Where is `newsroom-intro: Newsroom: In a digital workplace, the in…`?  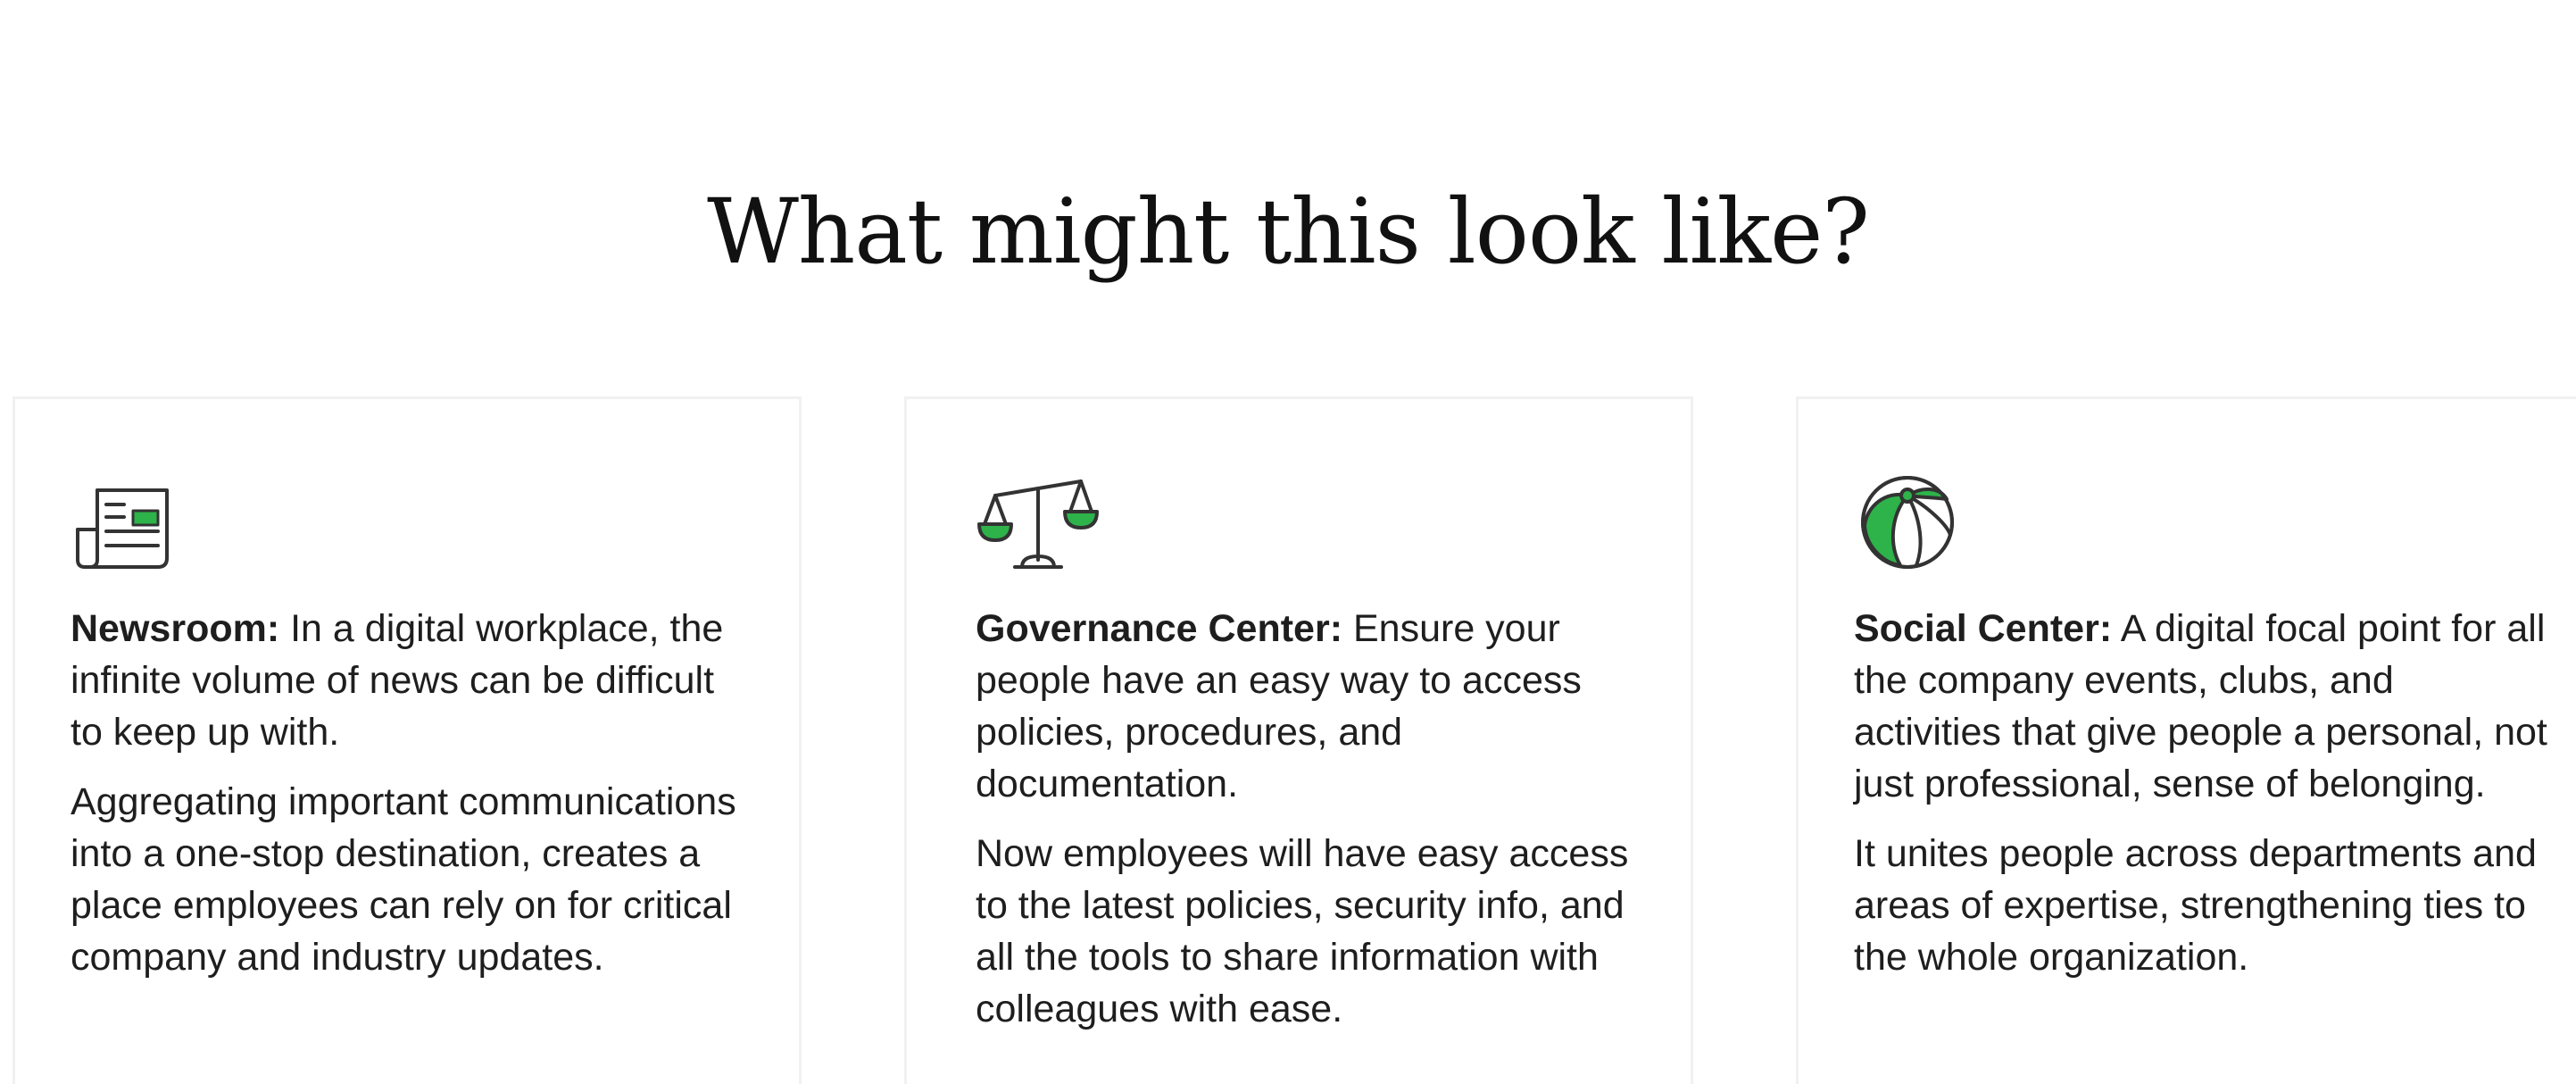 newsroom-intro: Newsroom: In a digital workplace, the in… is located at coordinates (410, 680).